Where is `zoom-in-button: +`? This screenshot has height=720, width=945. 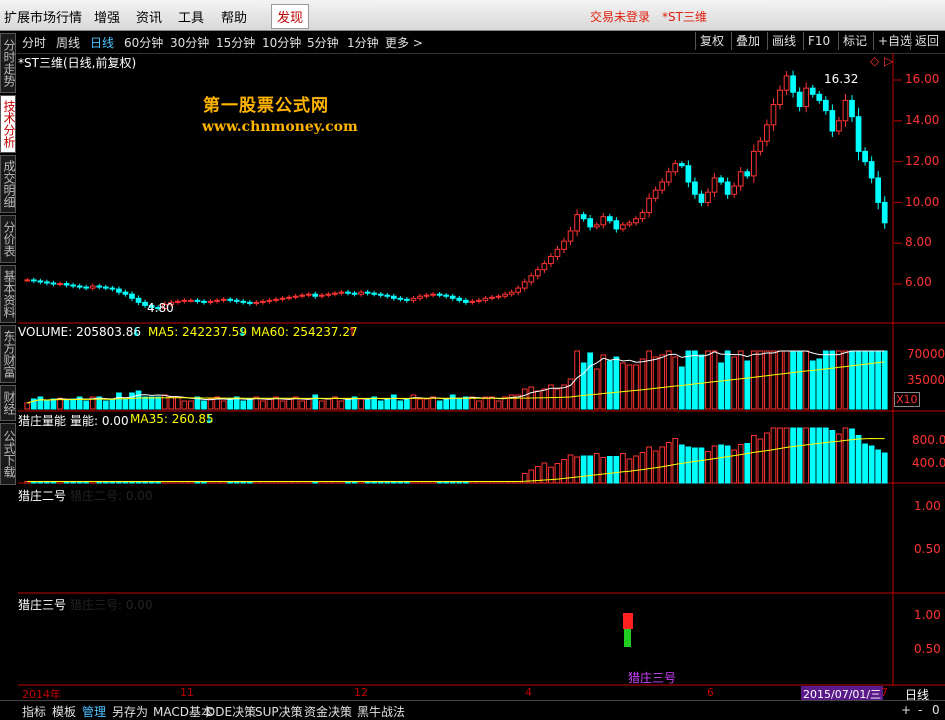 zoom-in-button: + is located at coordinates (906, 710).